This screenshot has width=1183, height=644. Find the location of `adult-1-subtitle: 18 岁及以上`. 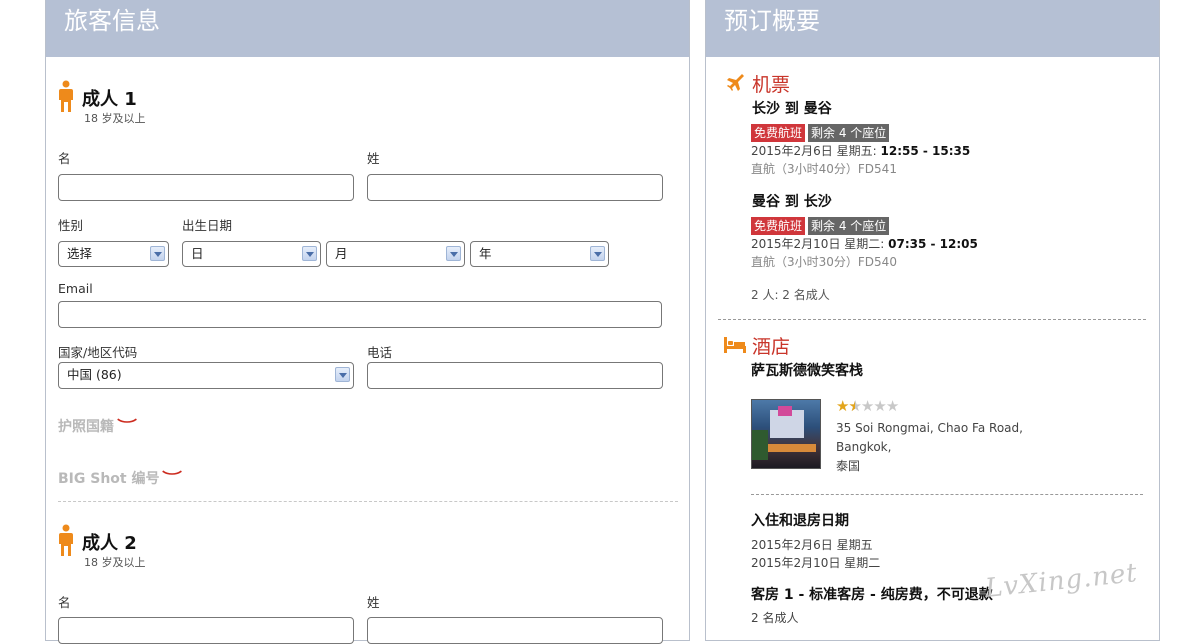

adult-1-subtitle: 18 岁及以上 is located at coordinates (115, 118).